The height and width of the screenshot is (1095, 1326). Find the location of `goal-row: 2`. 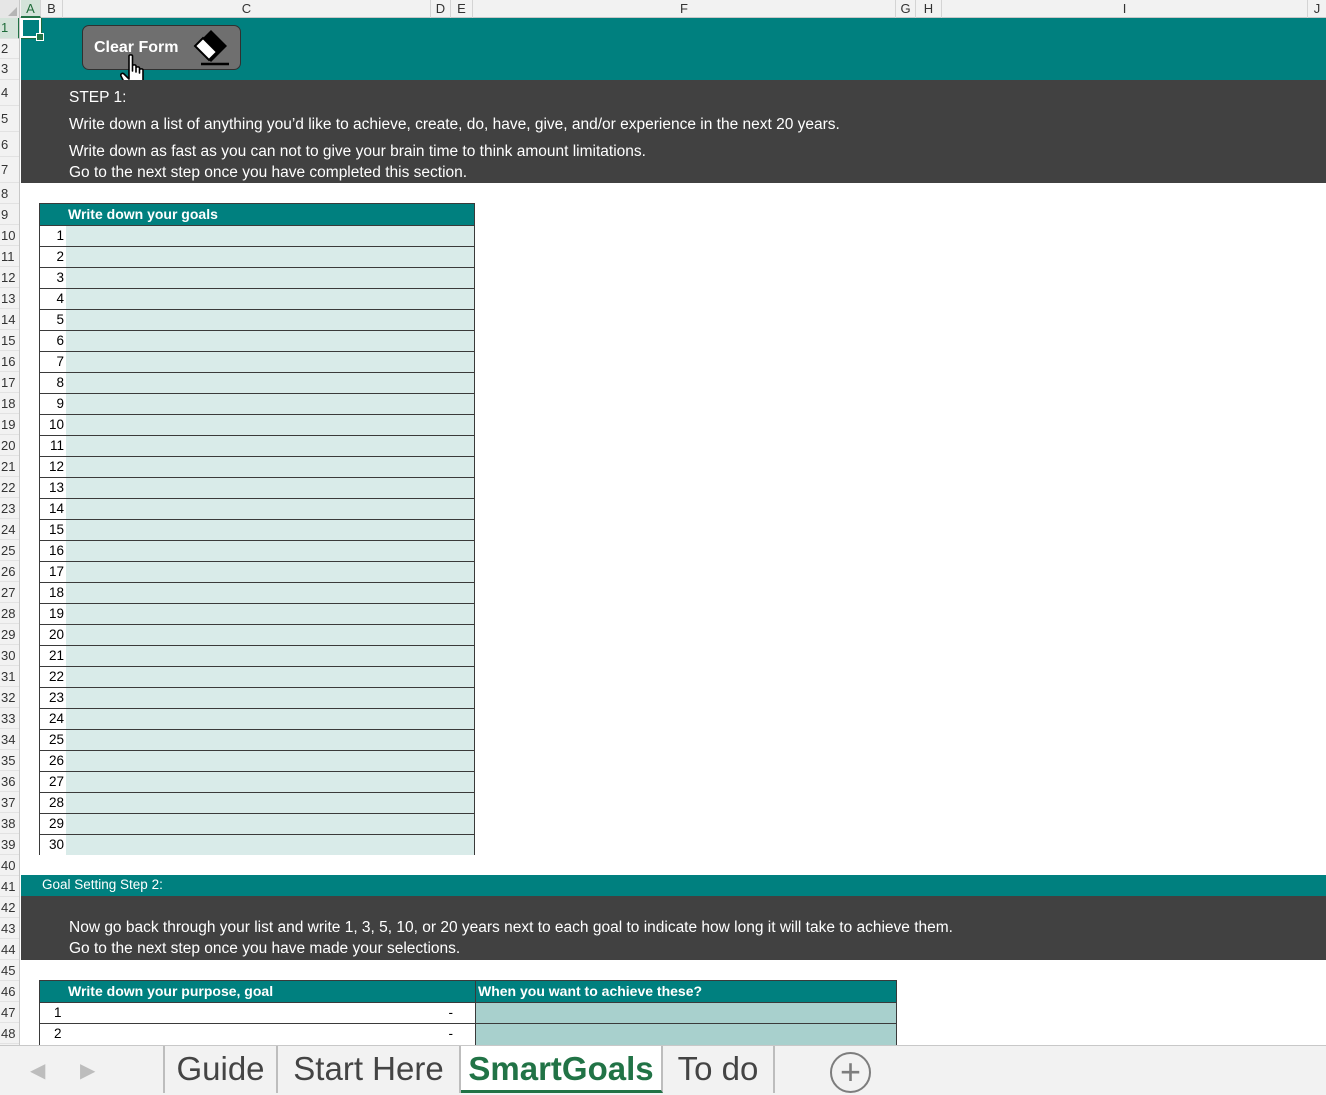

goal-row: 2 is located at coordinates (257, 256).